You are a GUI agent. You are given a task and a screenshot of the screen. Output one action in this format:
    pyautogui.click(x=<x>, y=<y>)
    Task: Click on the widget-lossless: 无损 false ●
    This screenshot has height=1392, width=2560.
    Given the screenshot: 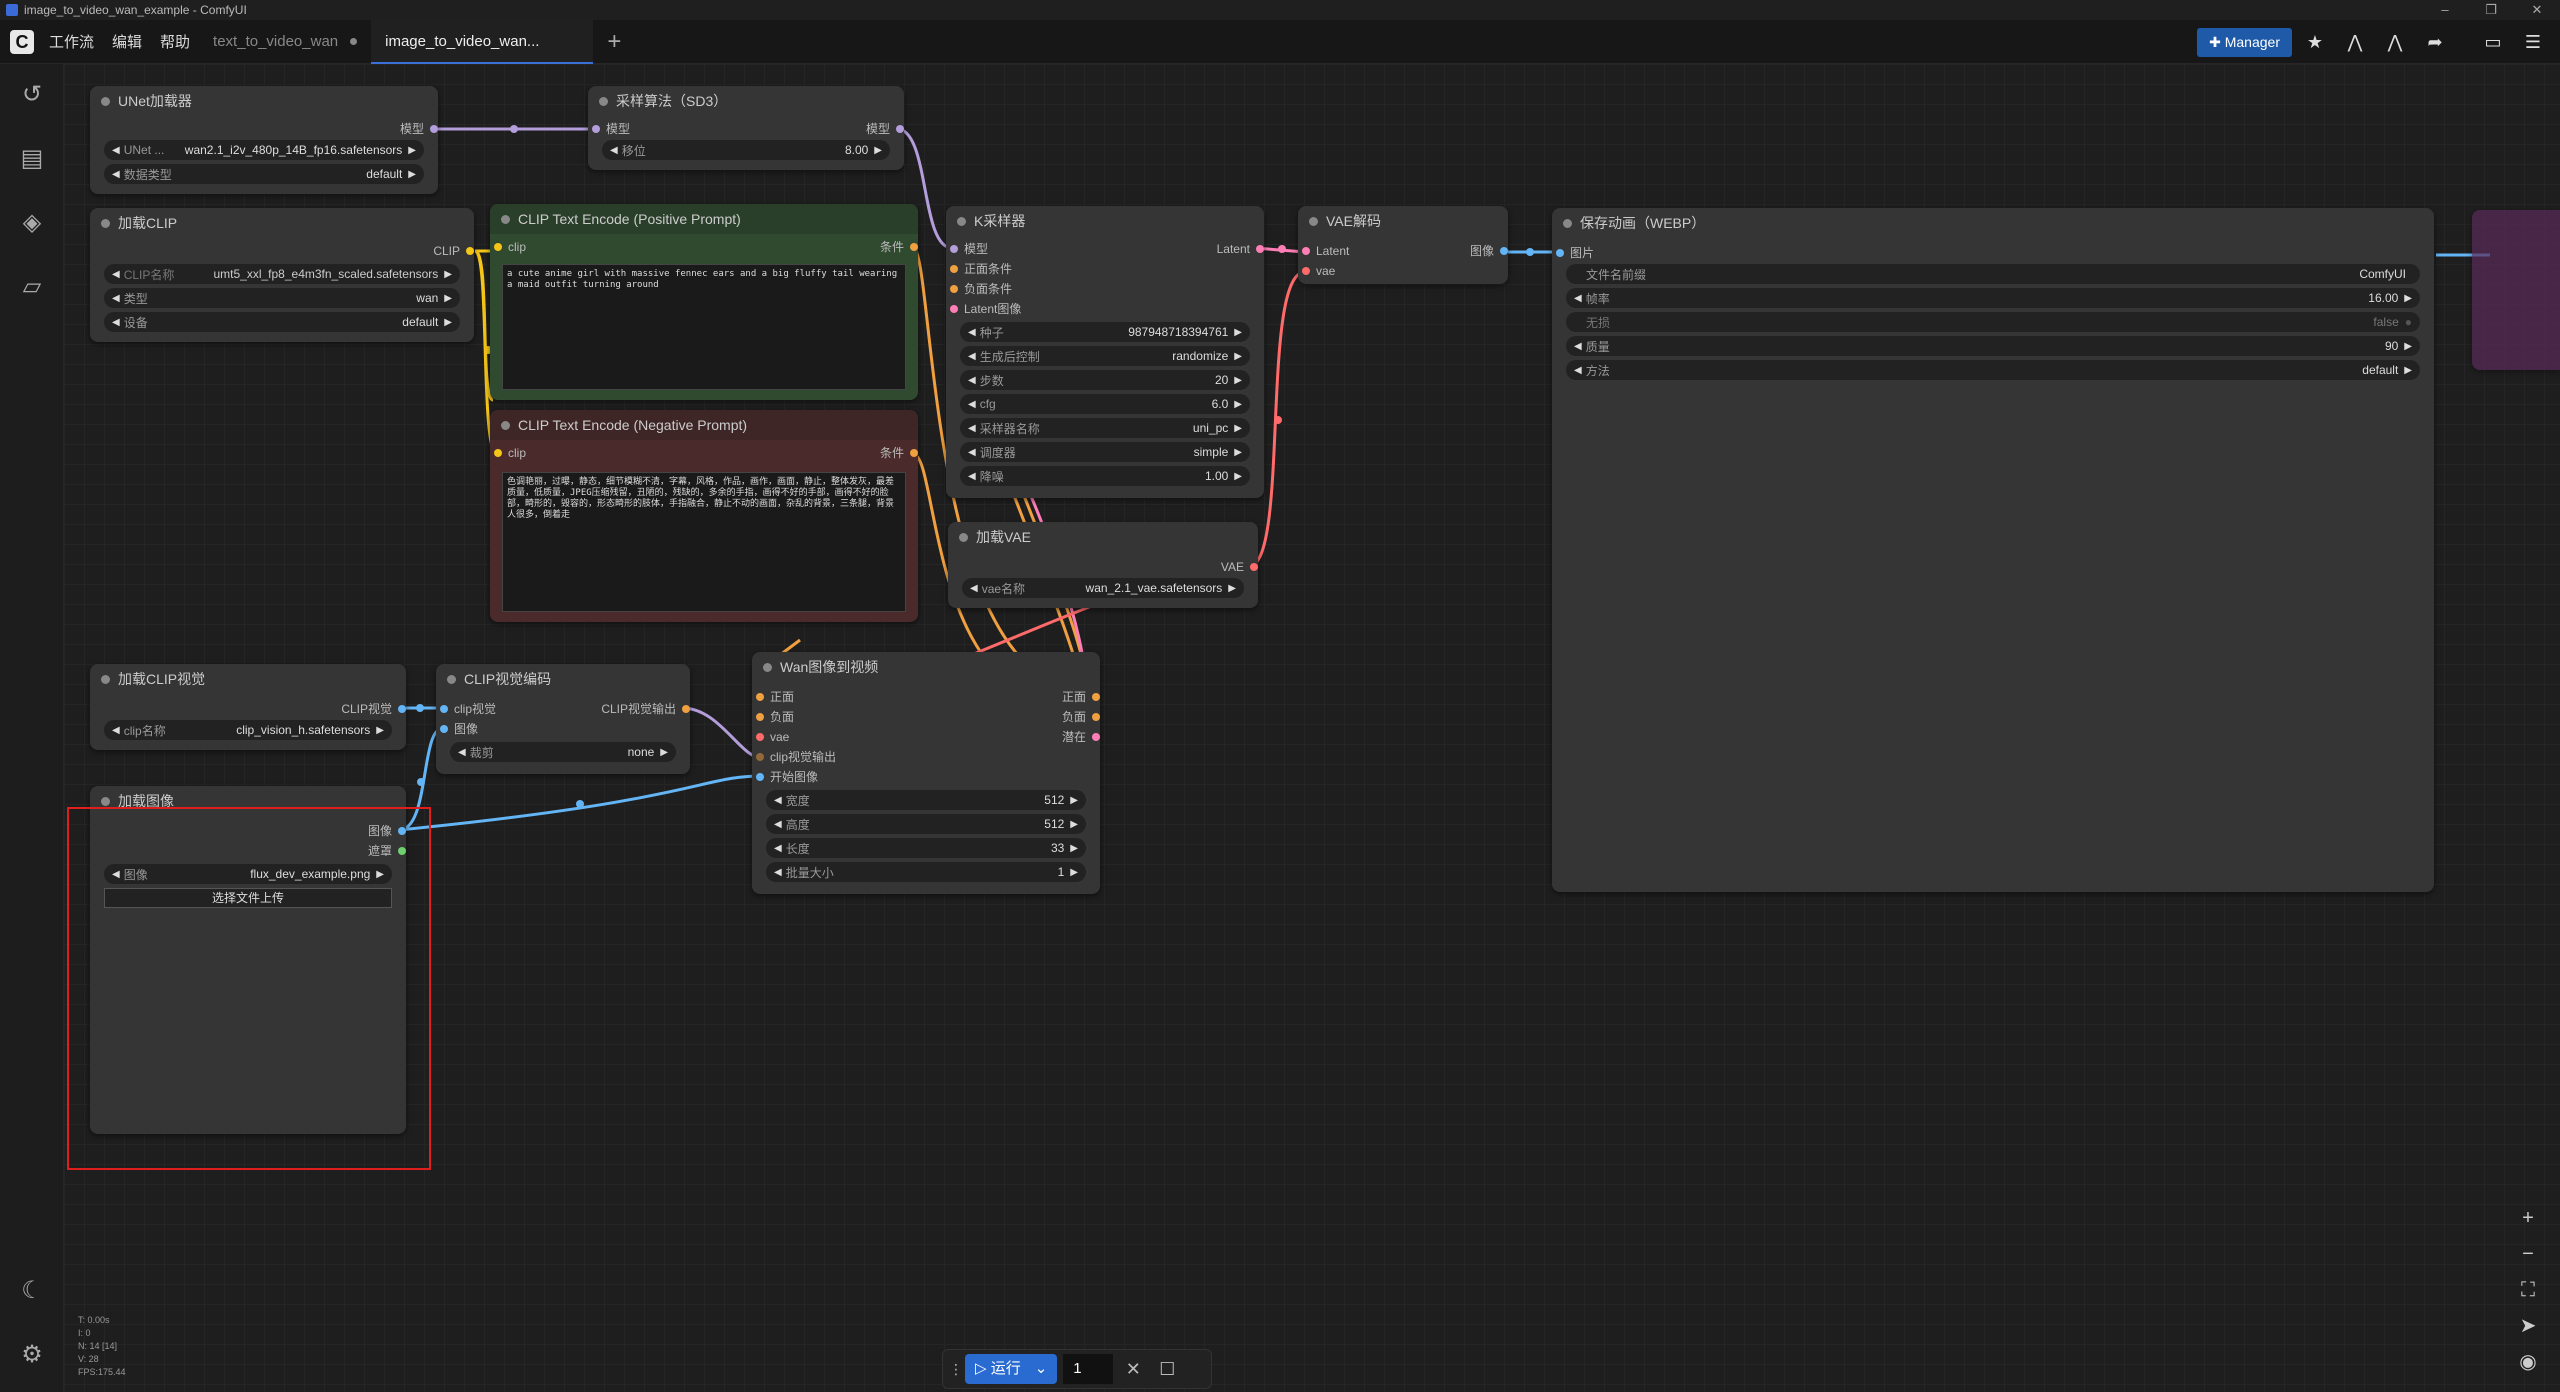 What is the action you would take?
    pyautogui.click(x=1993, y=322)
    